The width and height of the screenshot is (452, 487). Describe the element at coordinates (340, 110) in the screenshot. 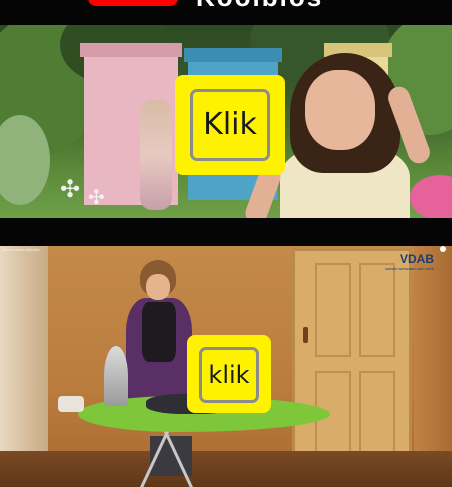

I see `woman-face` at that location.